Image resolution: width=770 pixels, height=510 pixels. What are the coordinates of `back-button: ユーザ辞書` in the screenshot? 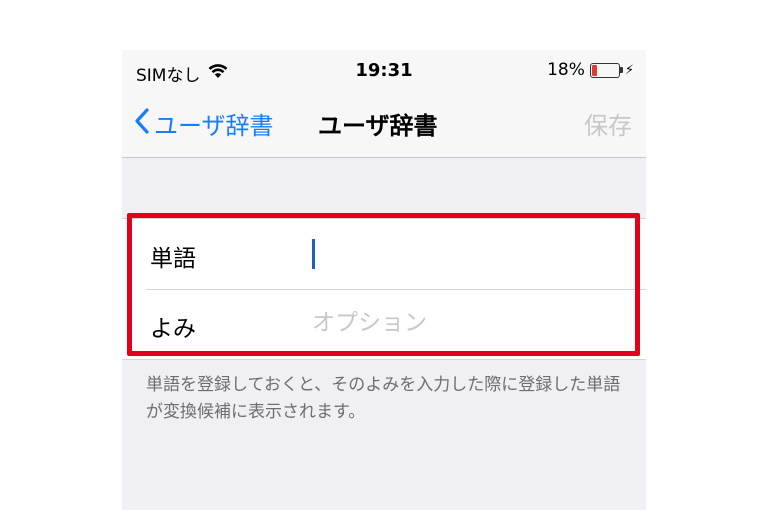 It's located at (204, 123).